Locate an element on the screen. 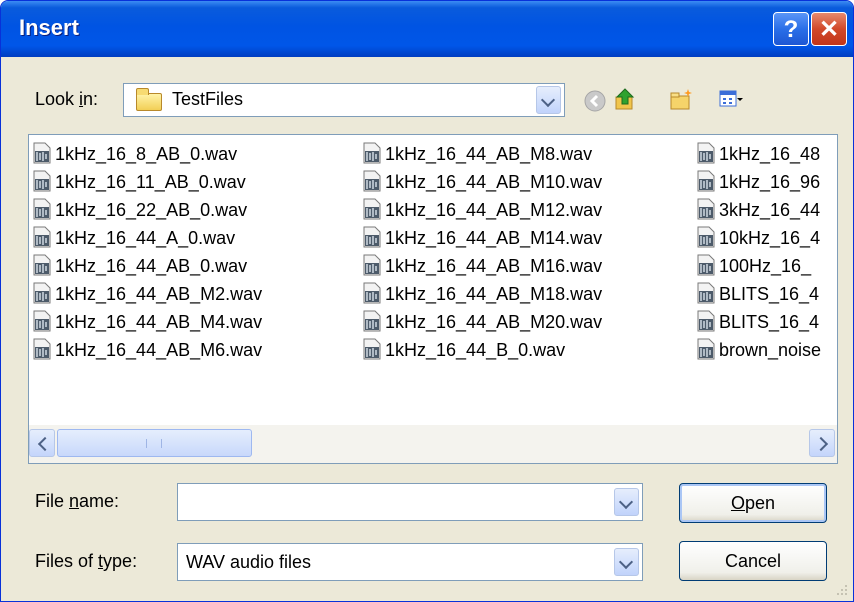 The width and height of the screenshot is (854, 602). horizontal-scrollbar is located at coordinates (433, 444).